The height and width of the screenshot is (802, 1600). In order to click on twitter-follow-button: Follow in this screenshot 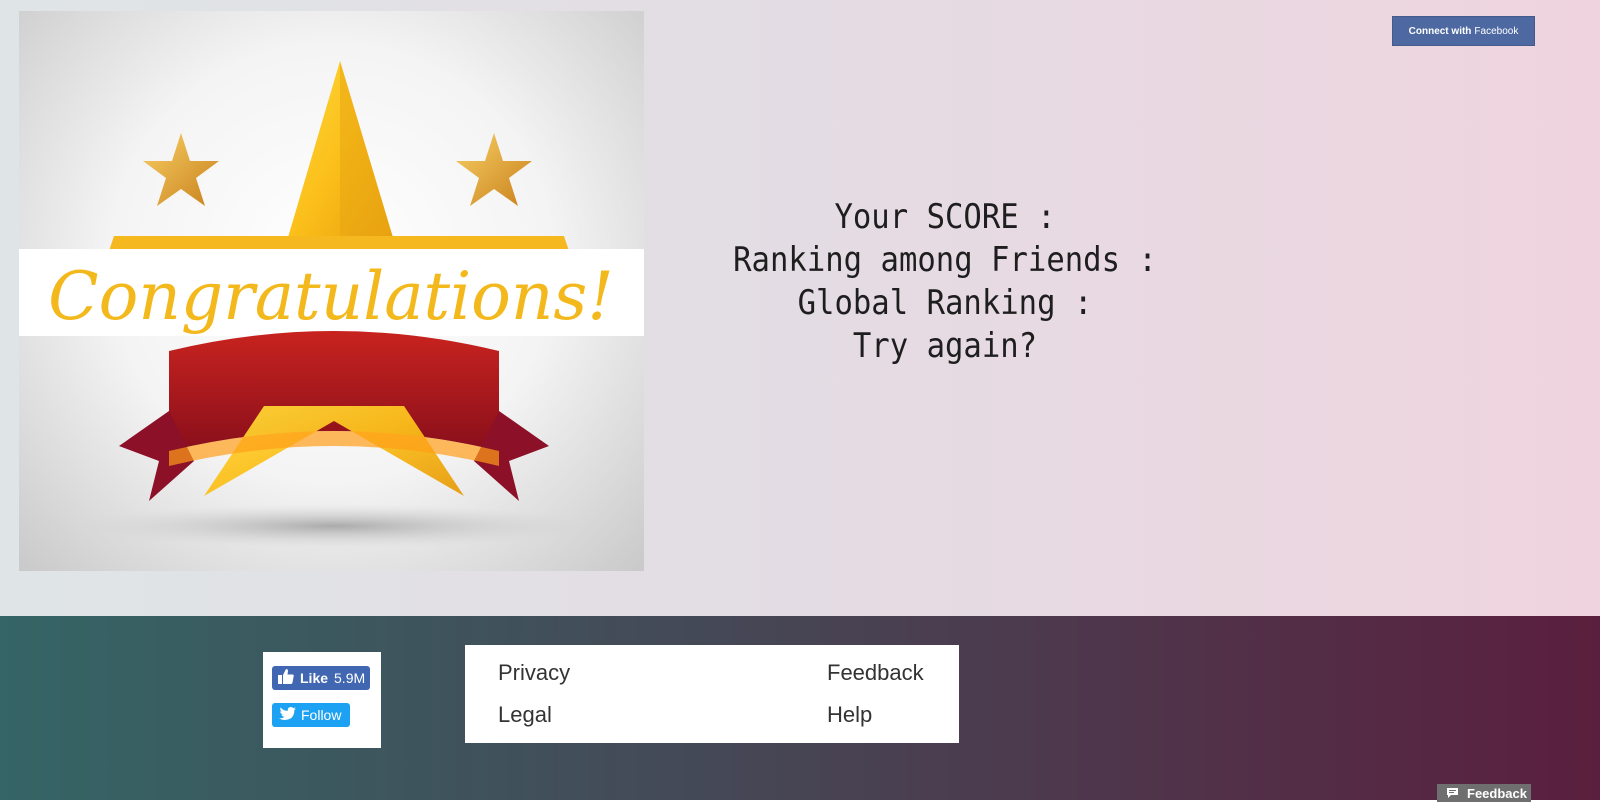, I will do `click(311, 715)`.